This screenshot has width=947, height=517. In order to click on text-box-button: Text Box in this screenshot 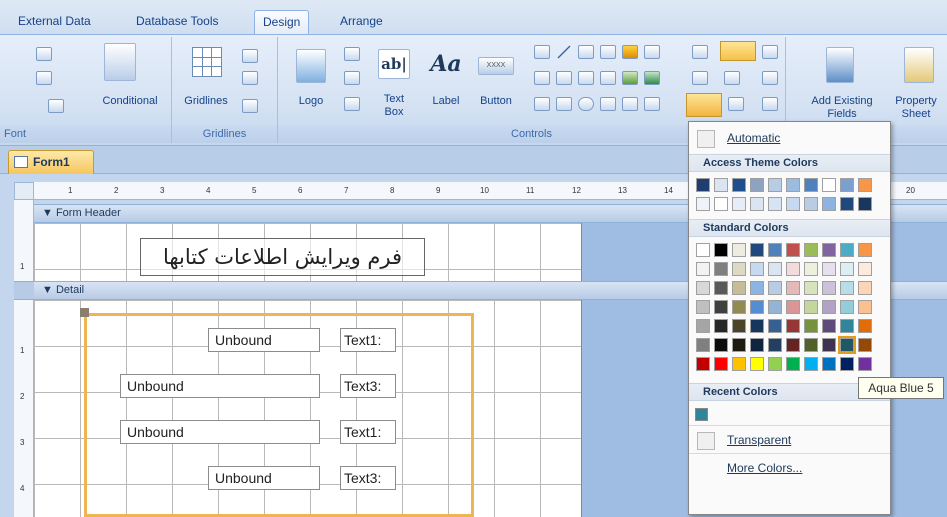, I will do `click(394, 106)`.